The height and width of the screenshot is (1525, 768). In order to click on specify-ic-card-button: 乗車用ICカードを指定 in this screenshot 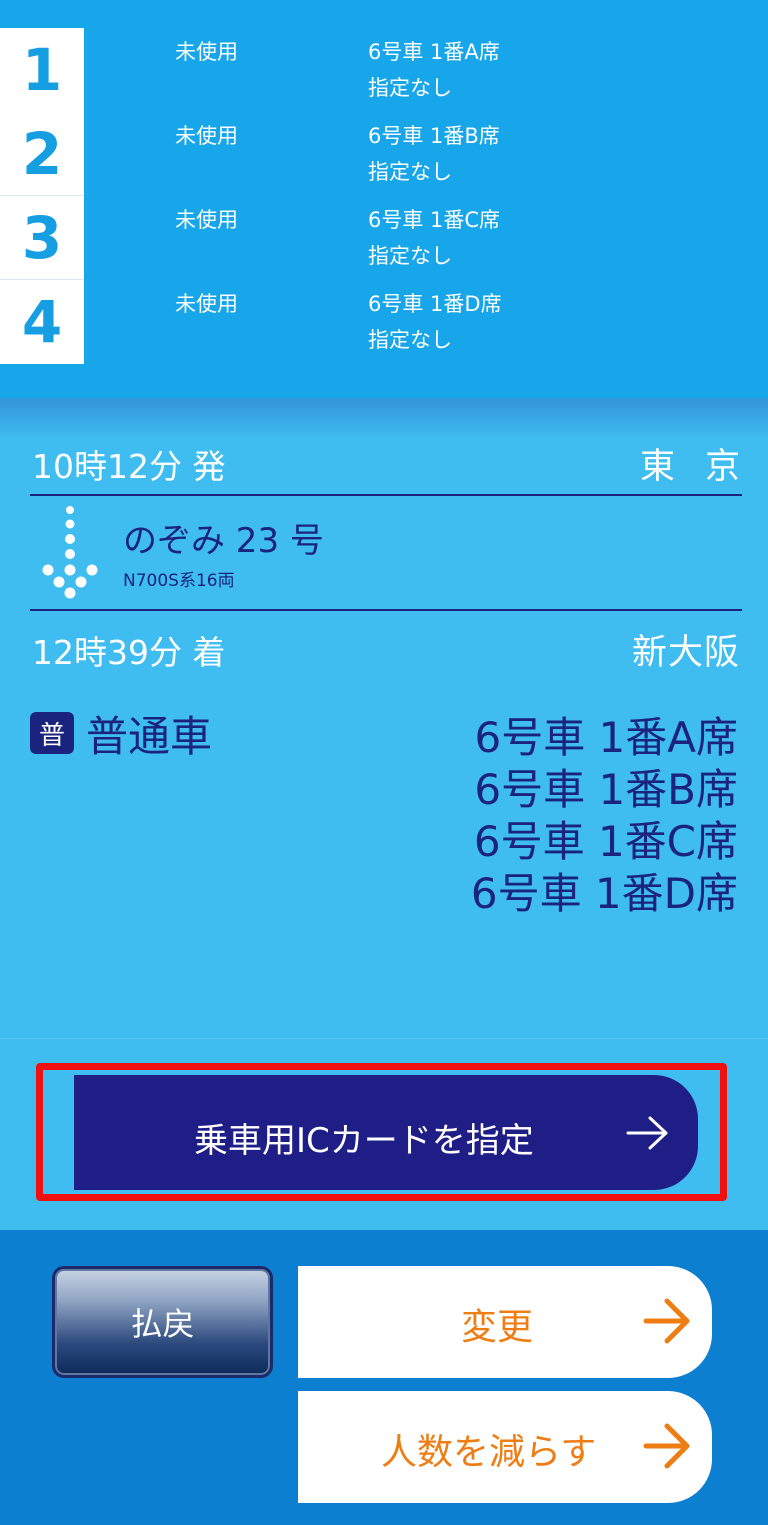, I will do `click(386, 1132)`.